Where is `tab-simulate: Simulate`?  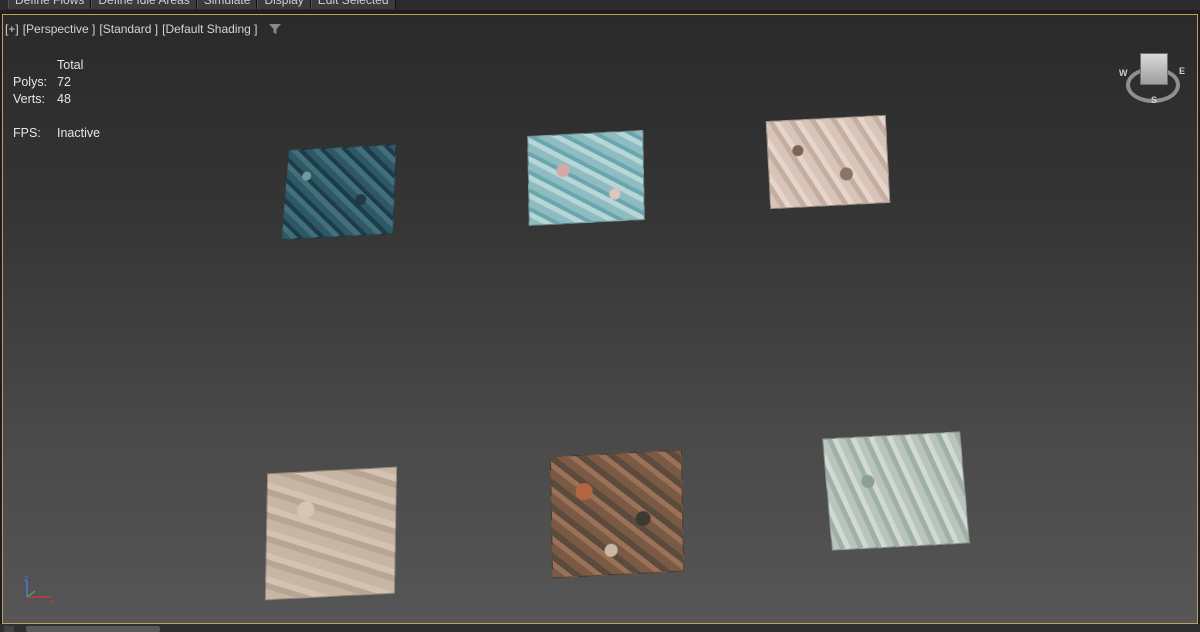 tab-simulate: Simulate is located at coordinates (227, 4).